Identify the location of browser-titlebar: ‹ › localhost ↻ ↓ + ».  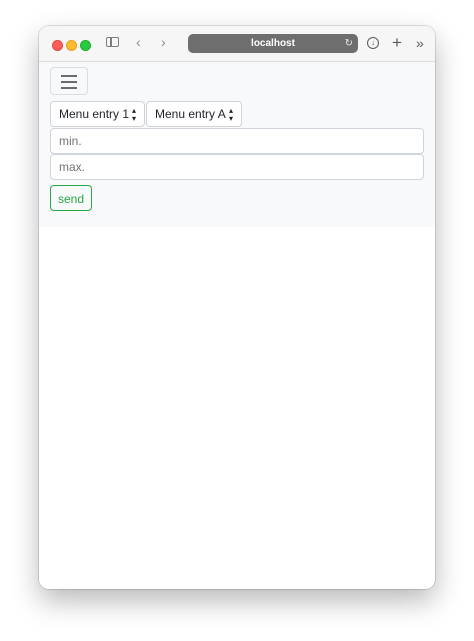
(237, 44).